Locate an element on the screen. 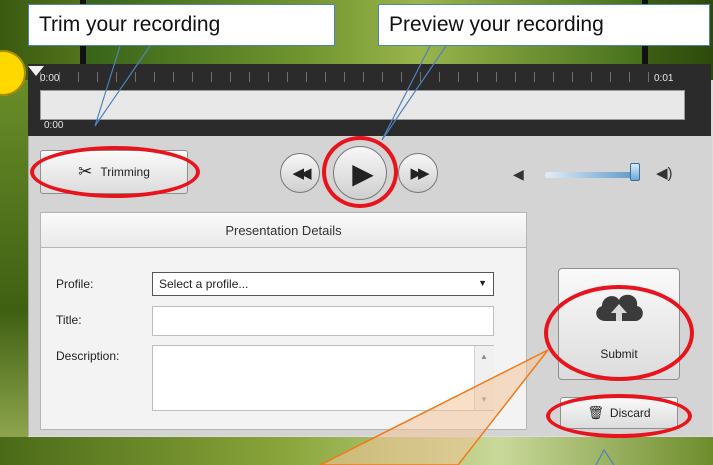  callout-trim: Trim your recording is located at coordinates (181, 25).